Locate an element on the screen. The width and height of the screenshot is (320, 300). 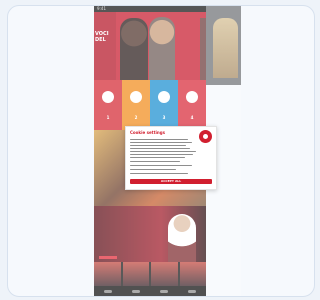
dialog-title: Cookie settings is located at coordinates (147, 132).